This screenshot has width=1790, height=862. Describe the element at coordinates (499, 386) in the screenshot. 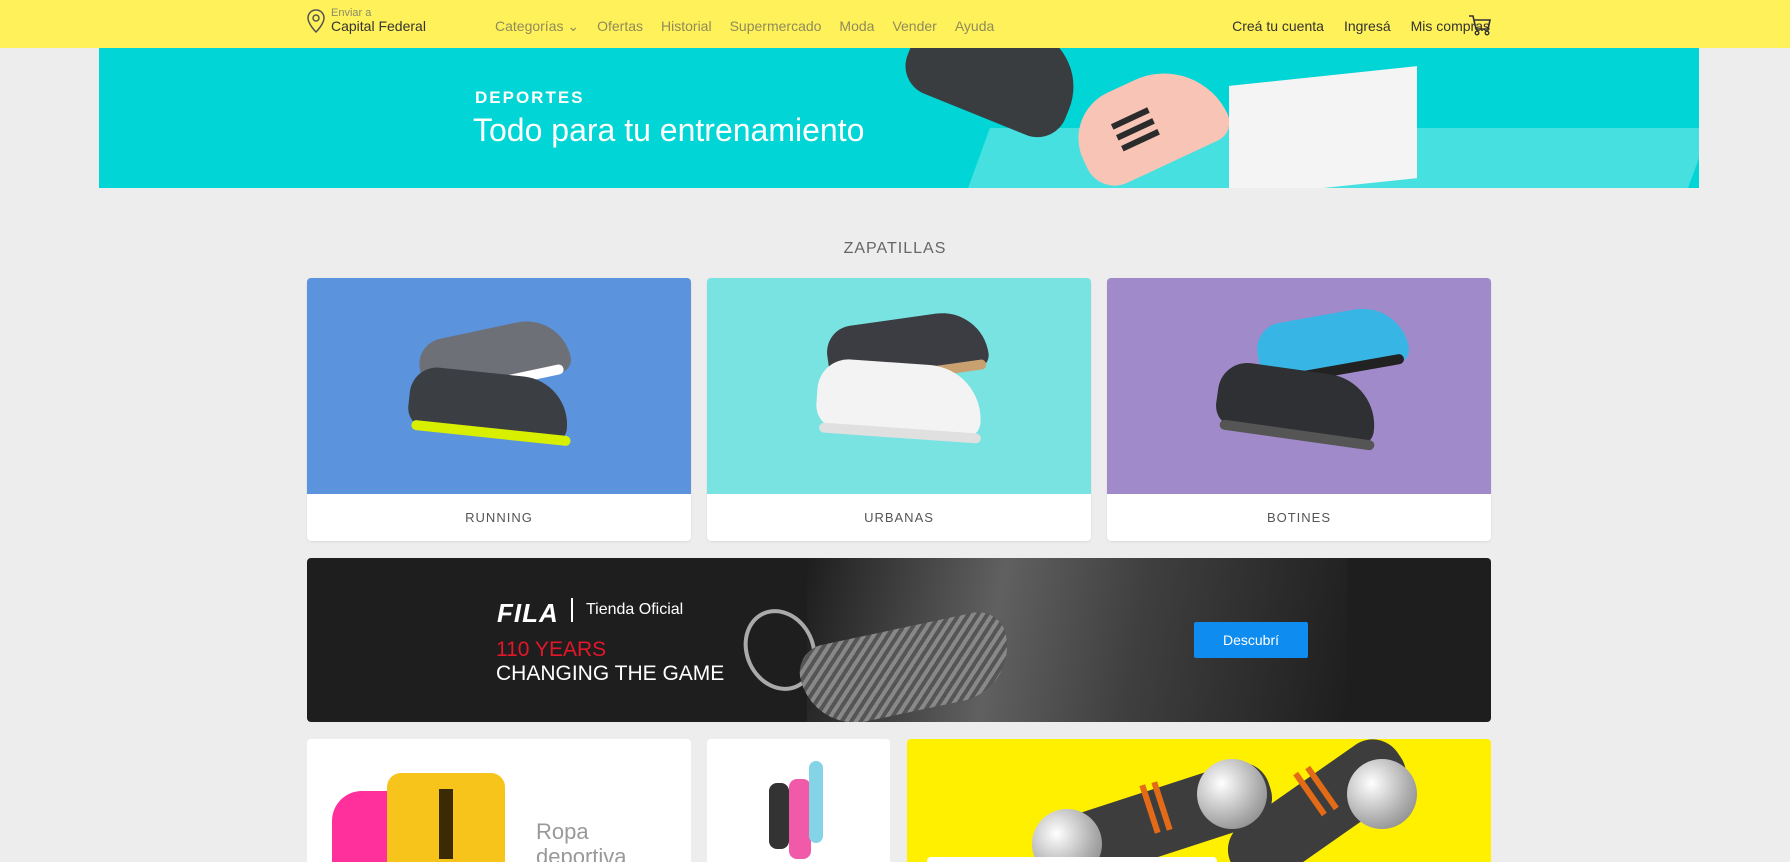

I see `running-card-image` at that location.